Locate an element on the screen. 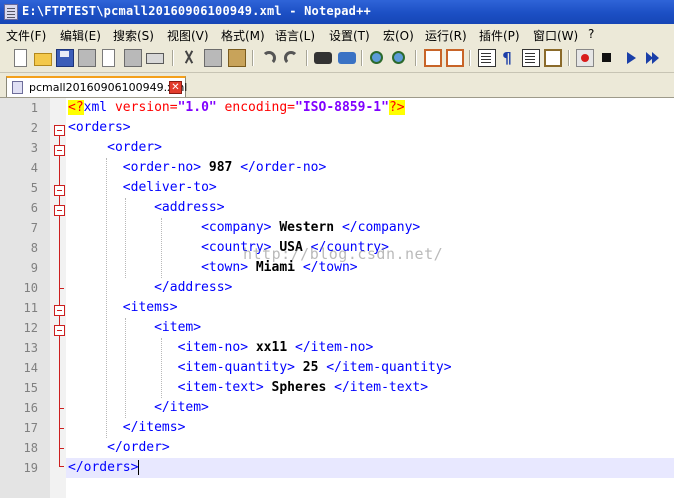  code-line: </order> is located at coordinates (119, 448).